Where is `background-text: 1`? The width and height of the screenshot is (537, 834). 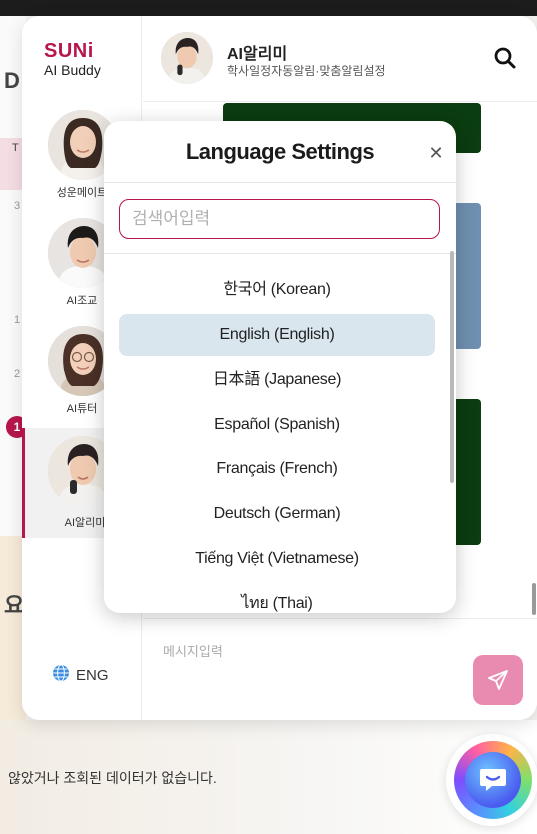 background-text: 1 is located at coordinates (17, 320).